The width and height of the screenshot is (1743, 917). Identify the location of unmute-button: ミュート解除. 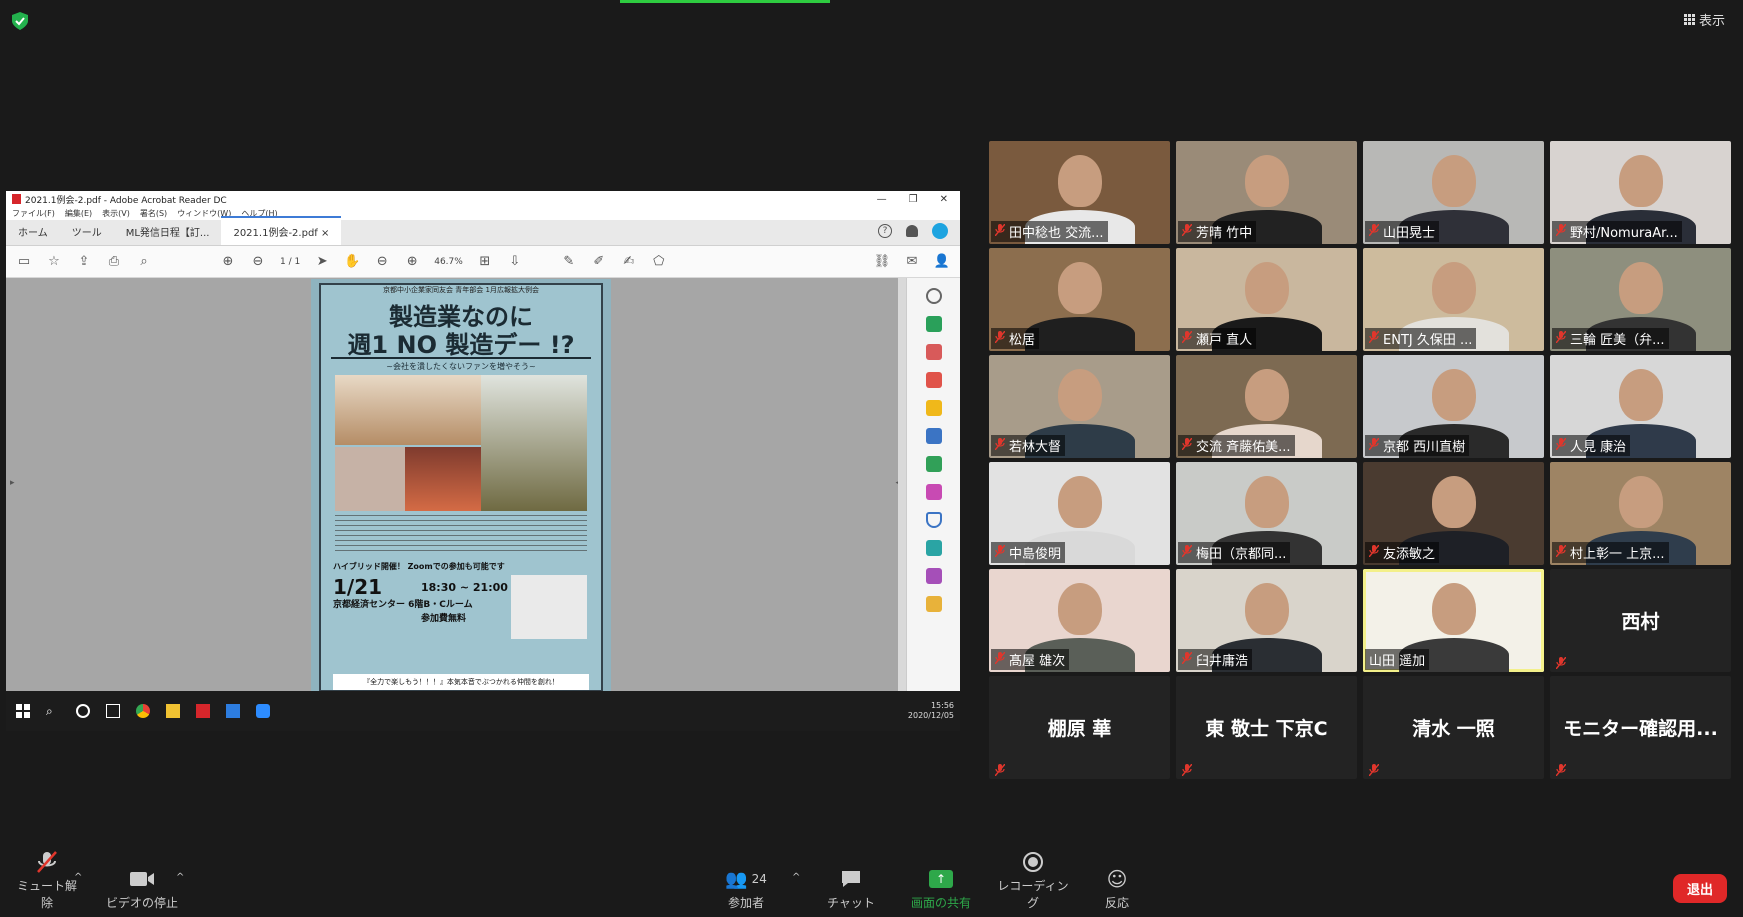
(47, 879).